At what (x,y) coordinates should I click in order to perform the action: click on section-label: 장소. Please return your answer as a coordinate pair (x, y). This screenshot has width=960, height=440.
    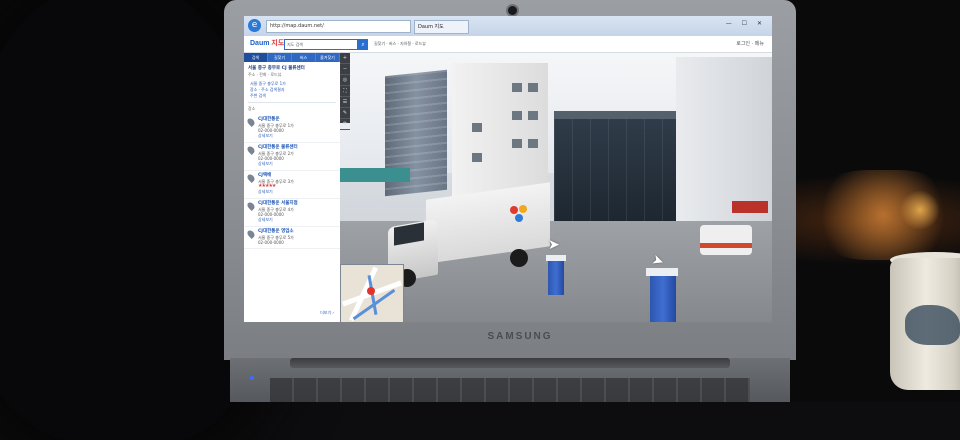
    Looking at the image, I should click on (252, 108).